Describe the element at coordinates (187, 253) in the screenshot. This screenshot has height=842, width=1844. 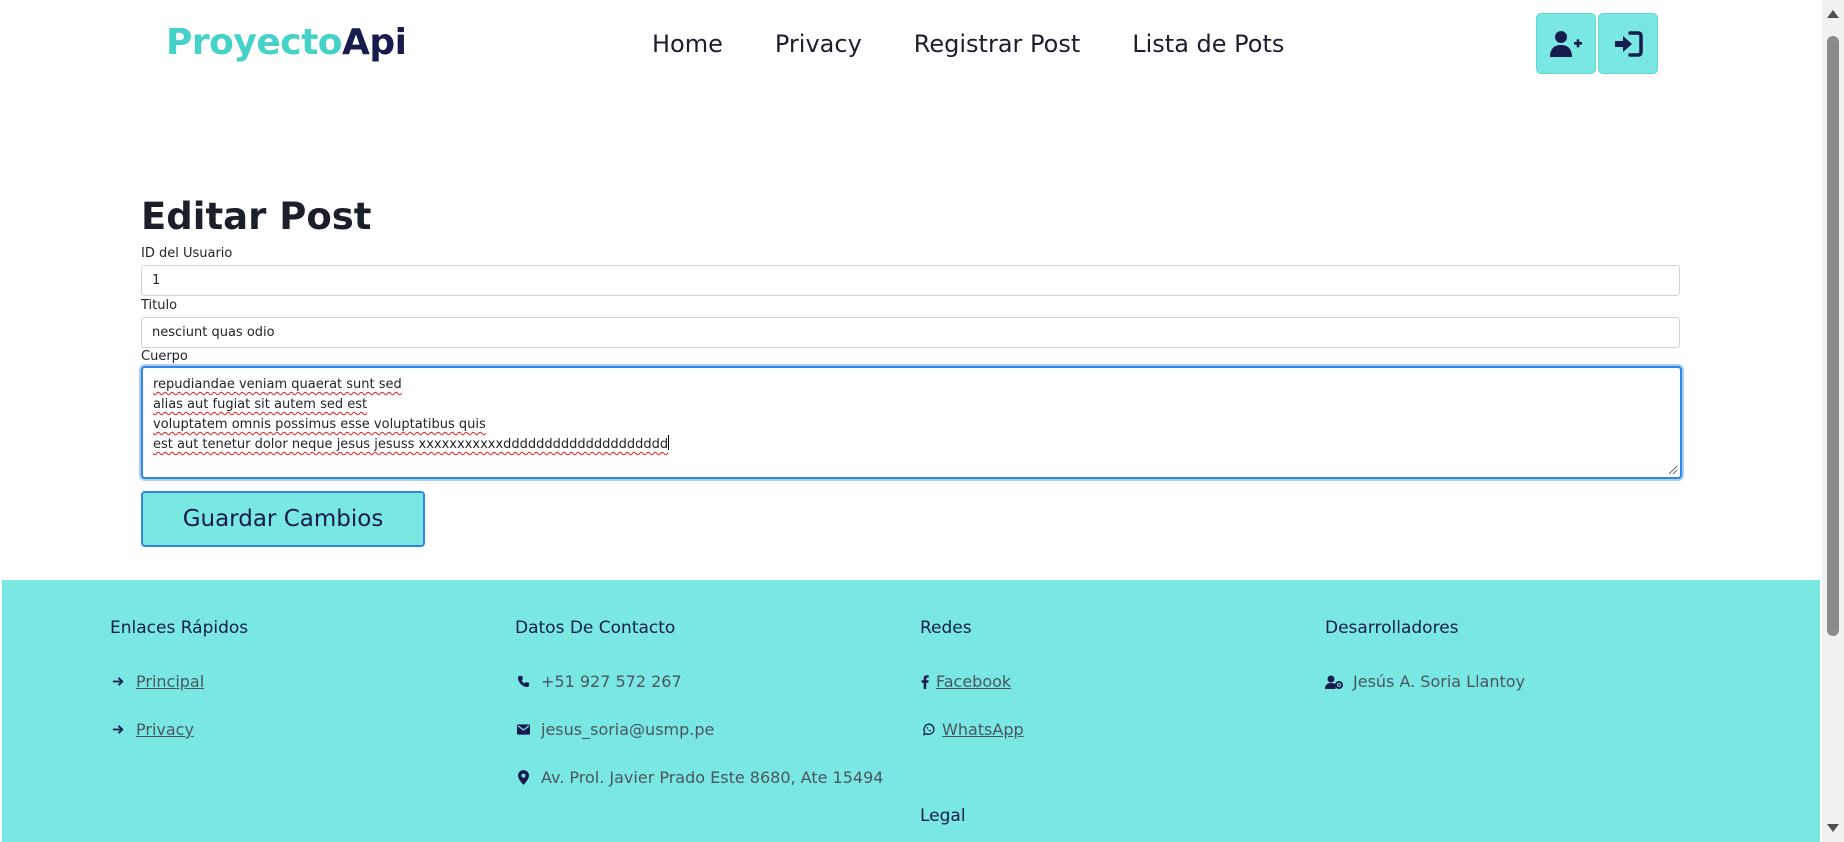
I see `user-id-label: ID del Usuario` at that location.